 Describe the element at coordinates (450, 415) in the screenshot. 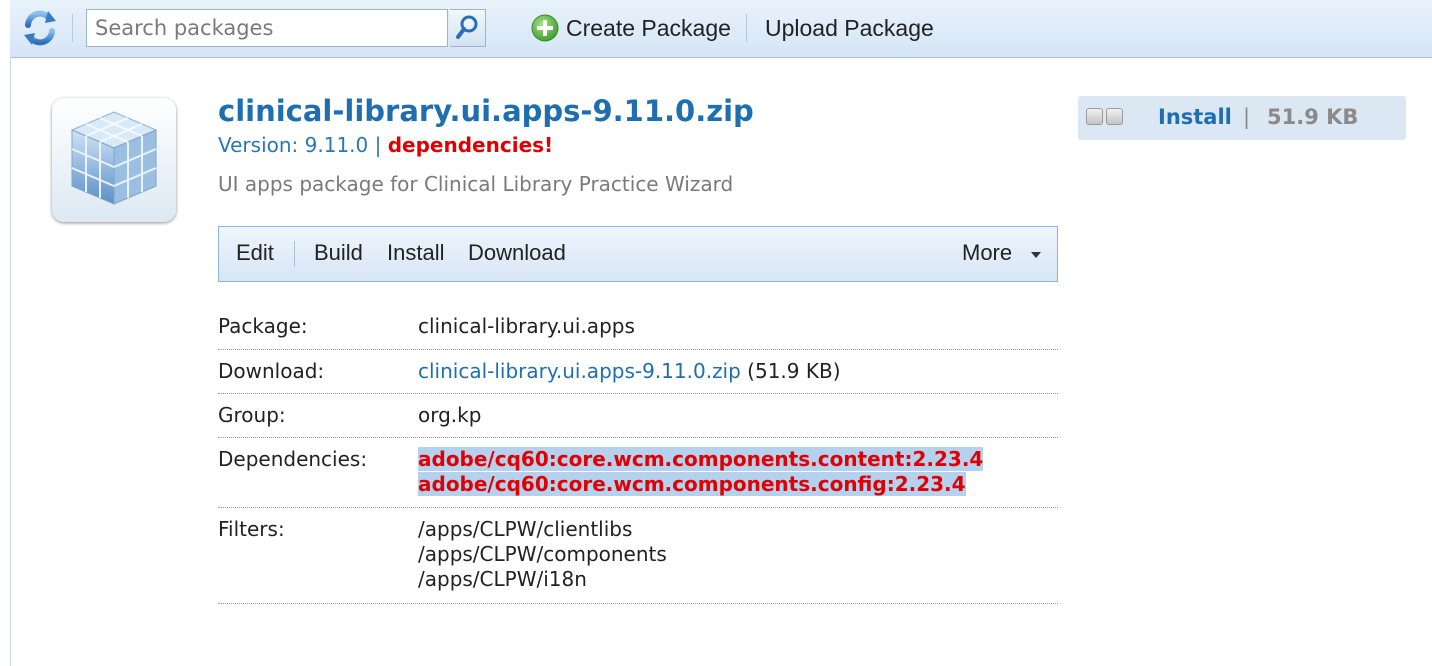

I see `group-value: org.kp` at that location.